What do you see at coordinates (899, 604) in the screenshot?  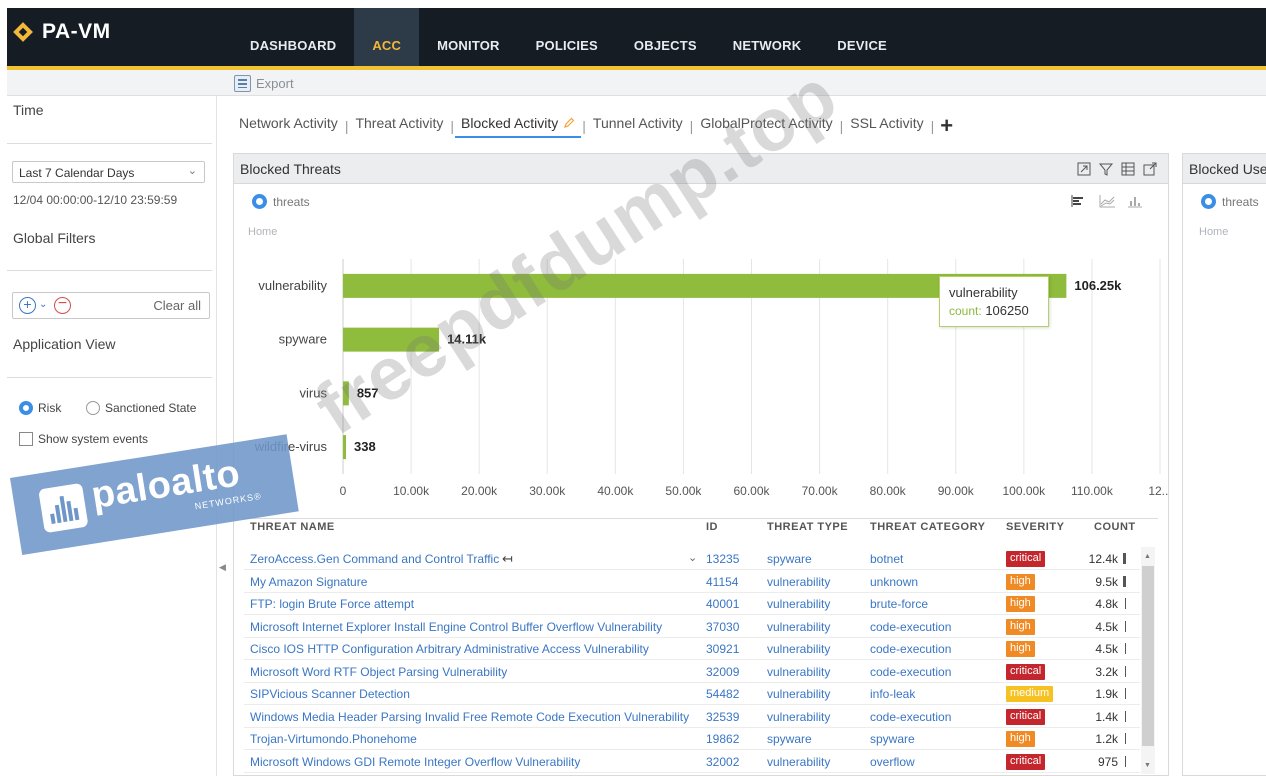 I see `threat-category: brute-force` at bounding box center [899, 604].